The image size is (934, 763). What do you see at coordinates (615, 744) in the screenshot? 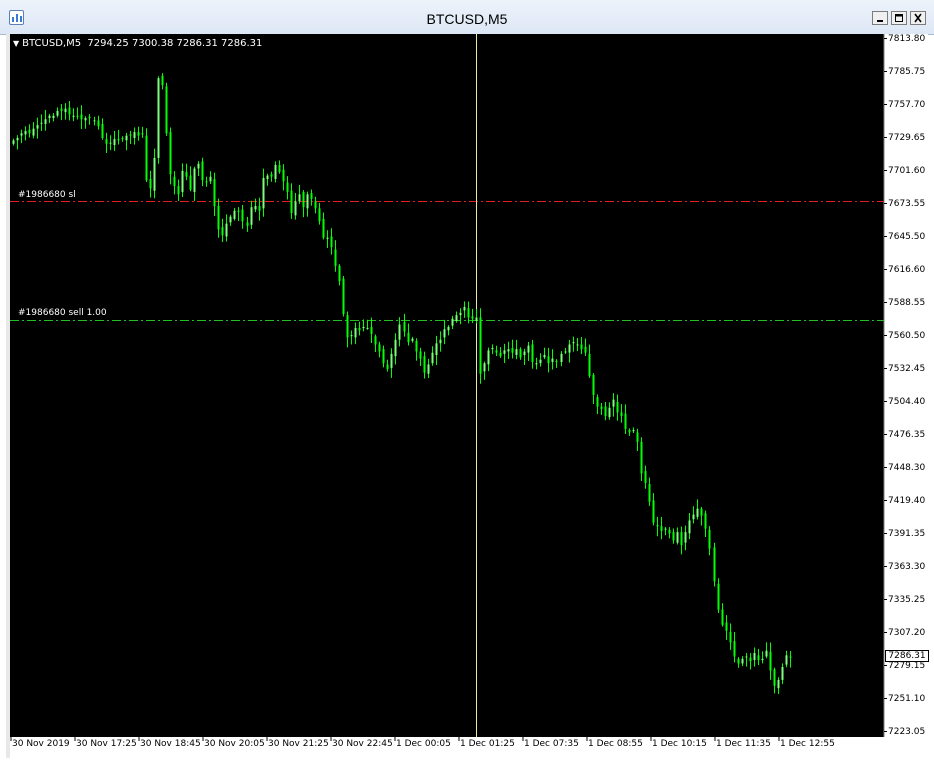
I see `time-tick-label: 1 Dec 08:55` at bounding box center [615, 744].